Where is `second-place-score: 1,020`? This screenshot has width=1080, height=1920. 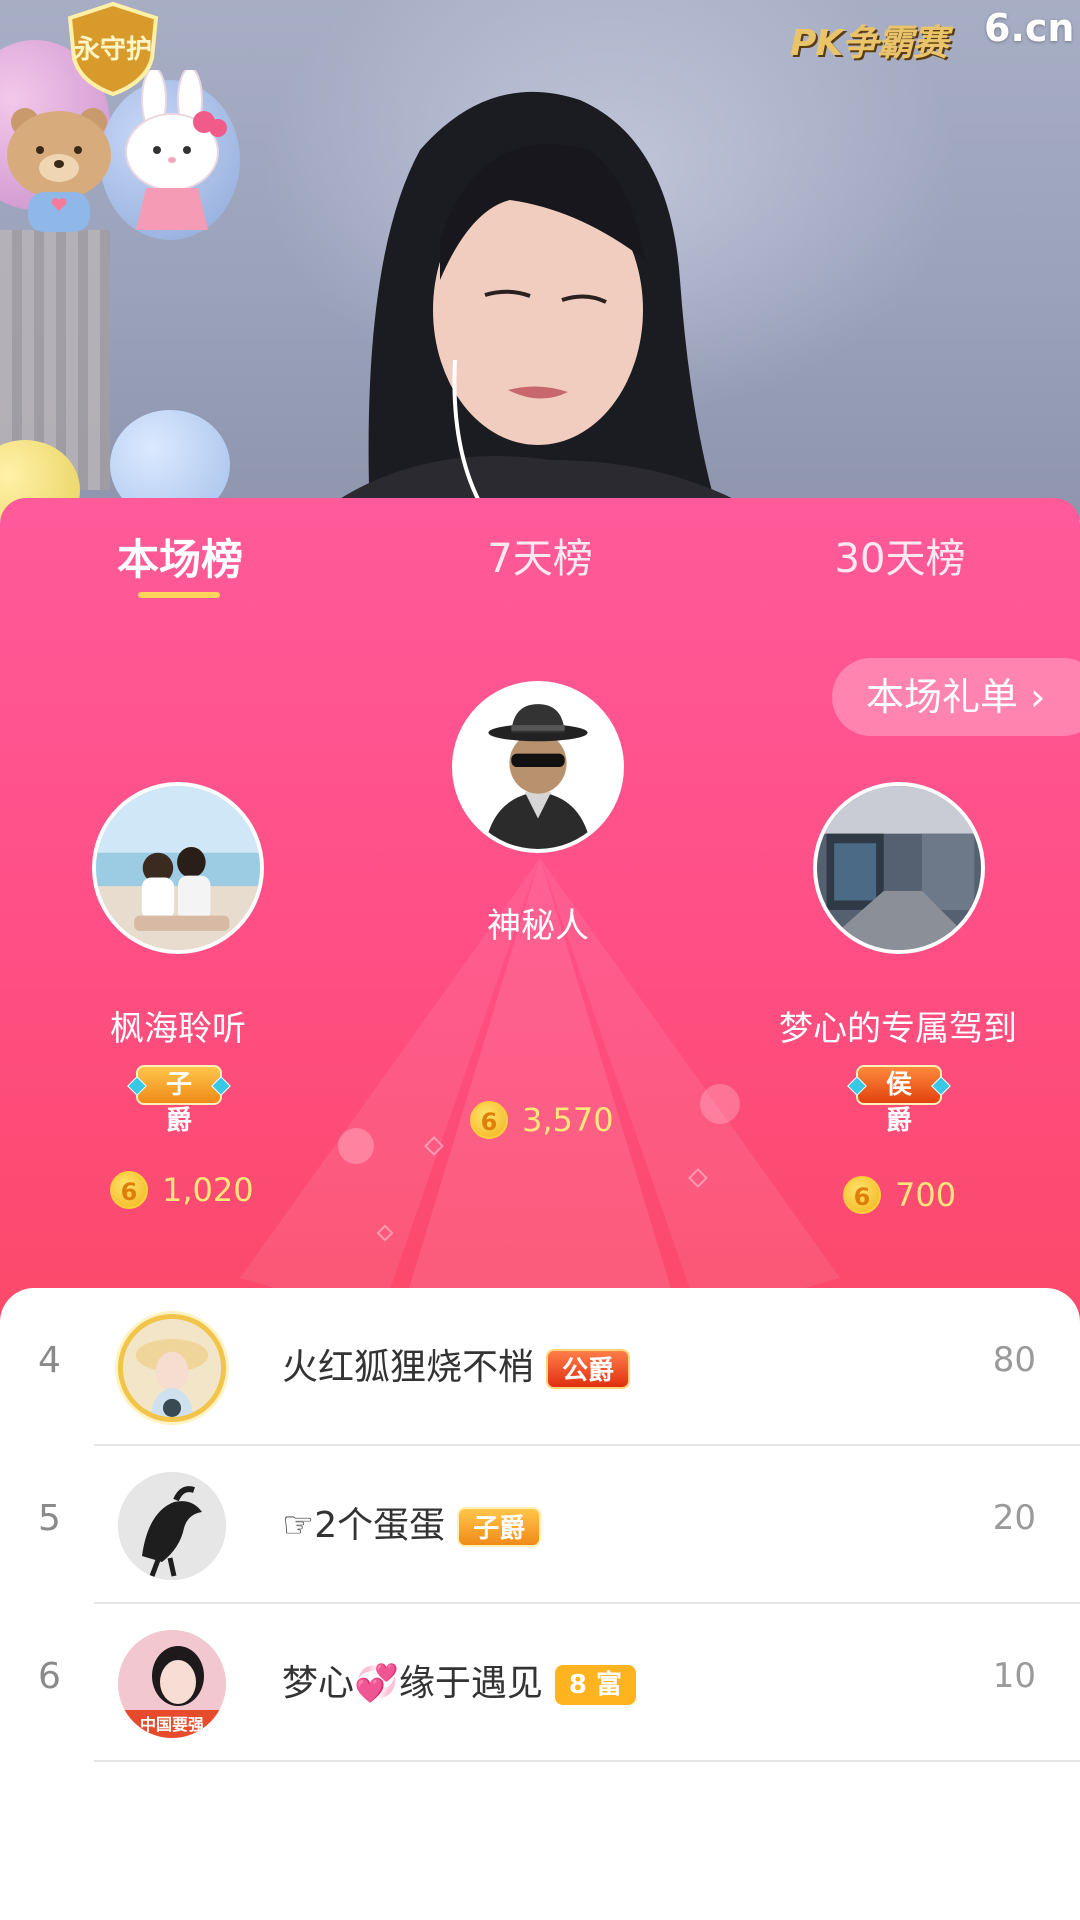
second-place-score: 1,020 is located at coordinates (208, 1190).